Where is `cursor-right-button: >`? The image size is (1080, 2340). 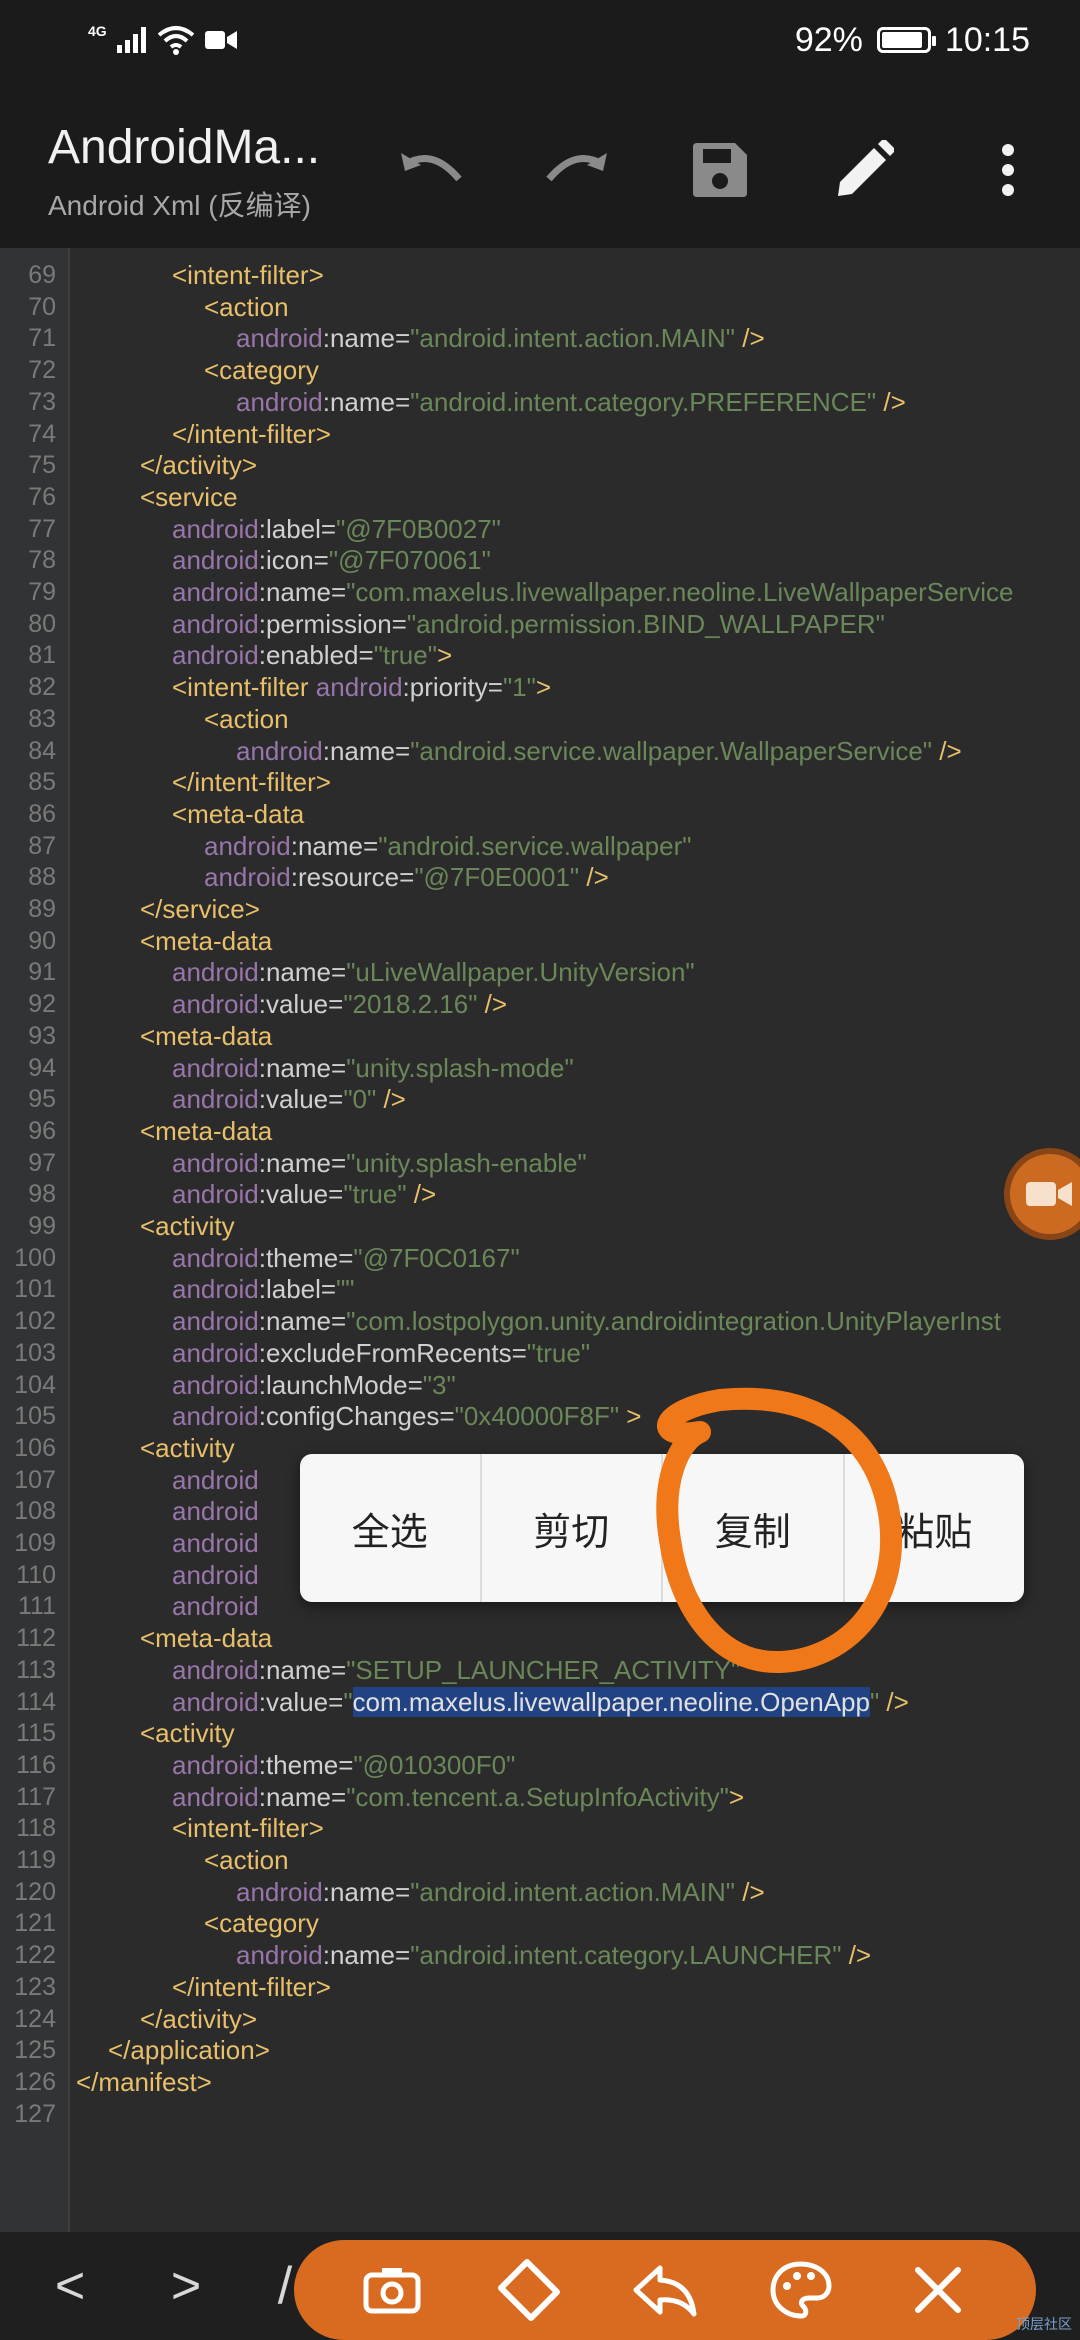 cursor-right-button: > is located at coordinates (186, 2286).